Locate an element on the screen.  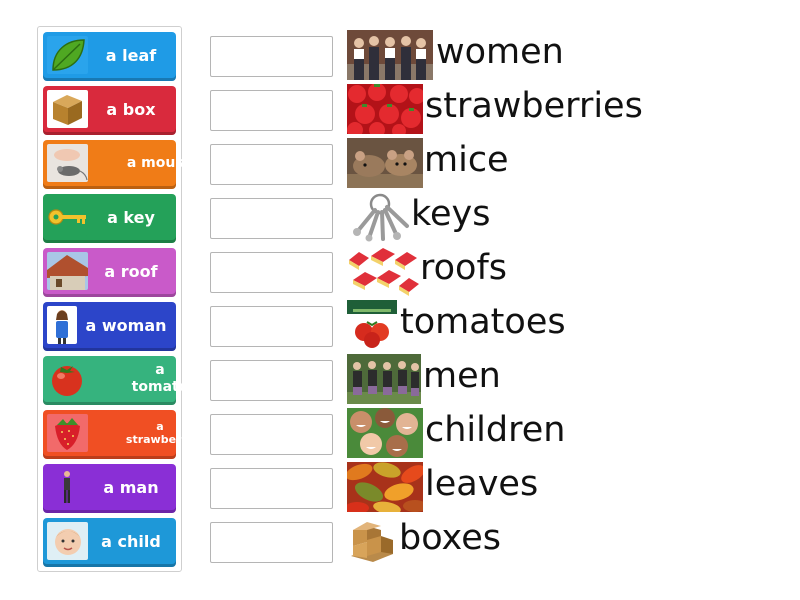
tile-a-box: a box is located at coordinates (109, 110).